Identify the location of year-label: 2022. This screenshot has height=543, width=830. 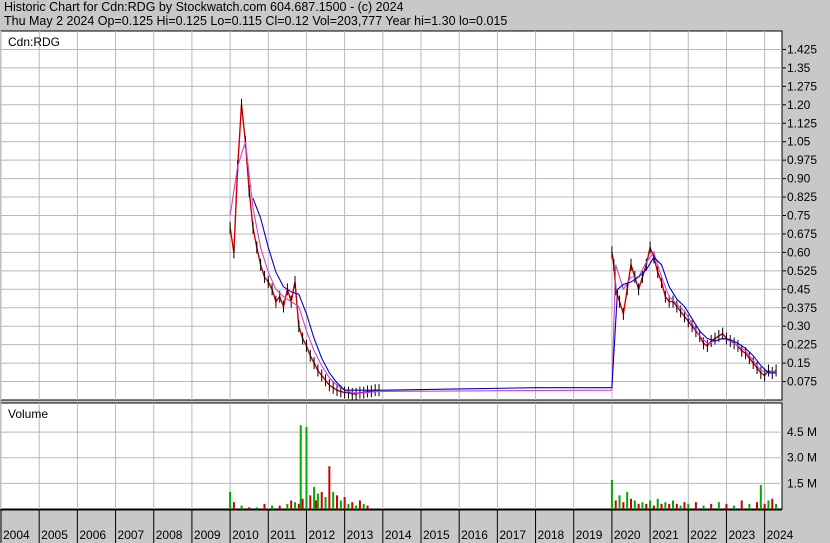
(703, 535).